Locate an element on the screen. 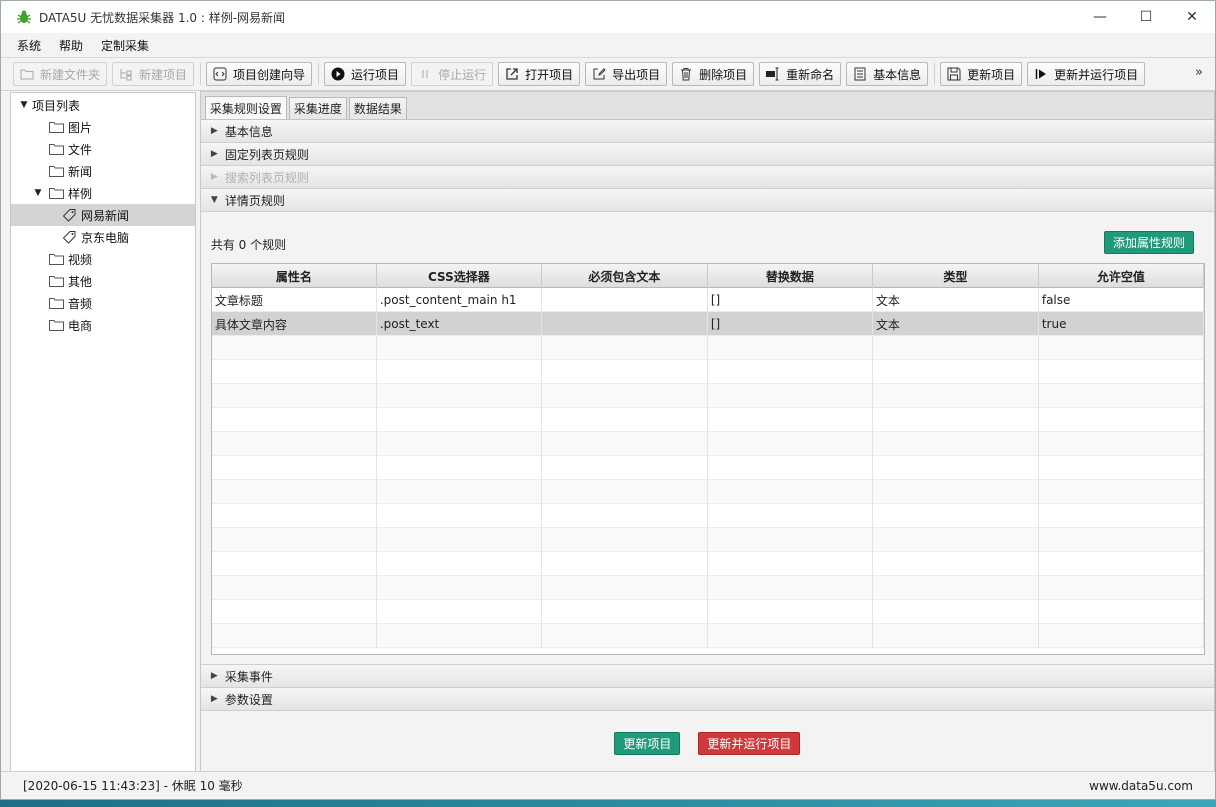 This screenshot has height=807, width=1216. tree-item-audio: 音频 is located at coordinates (103, 303).